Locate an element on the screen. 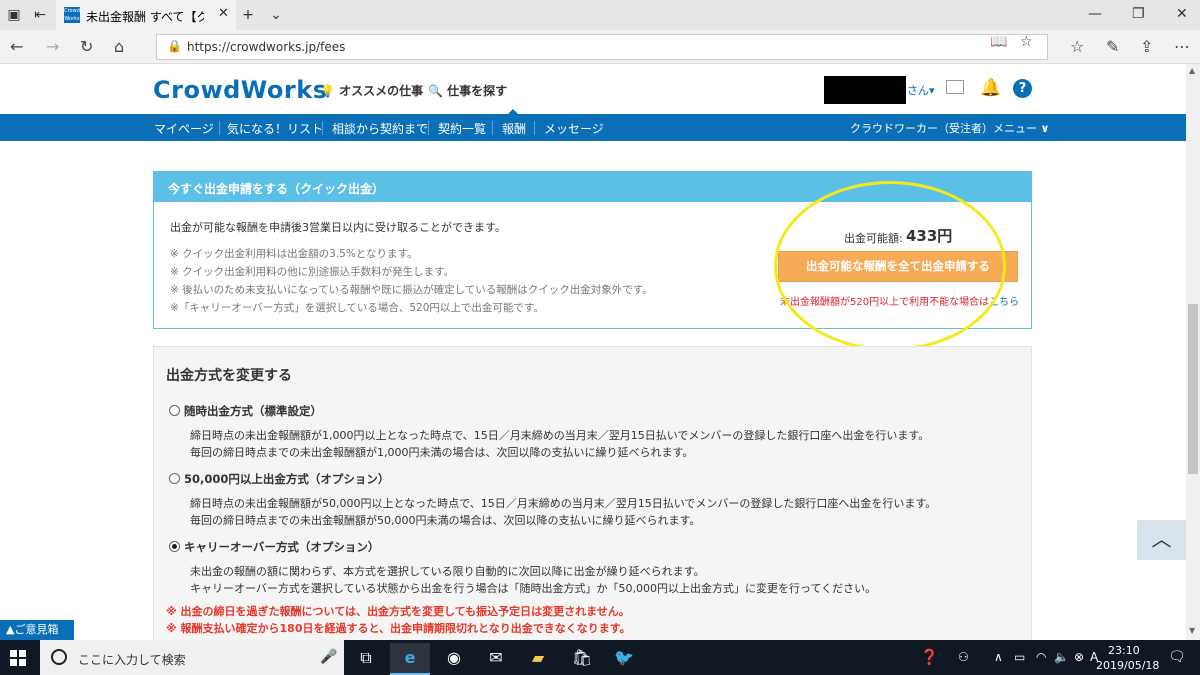 This screenshot has height=675, width=1200. notification-bell-icon: 🔔 is located at coordinates (990, 88).